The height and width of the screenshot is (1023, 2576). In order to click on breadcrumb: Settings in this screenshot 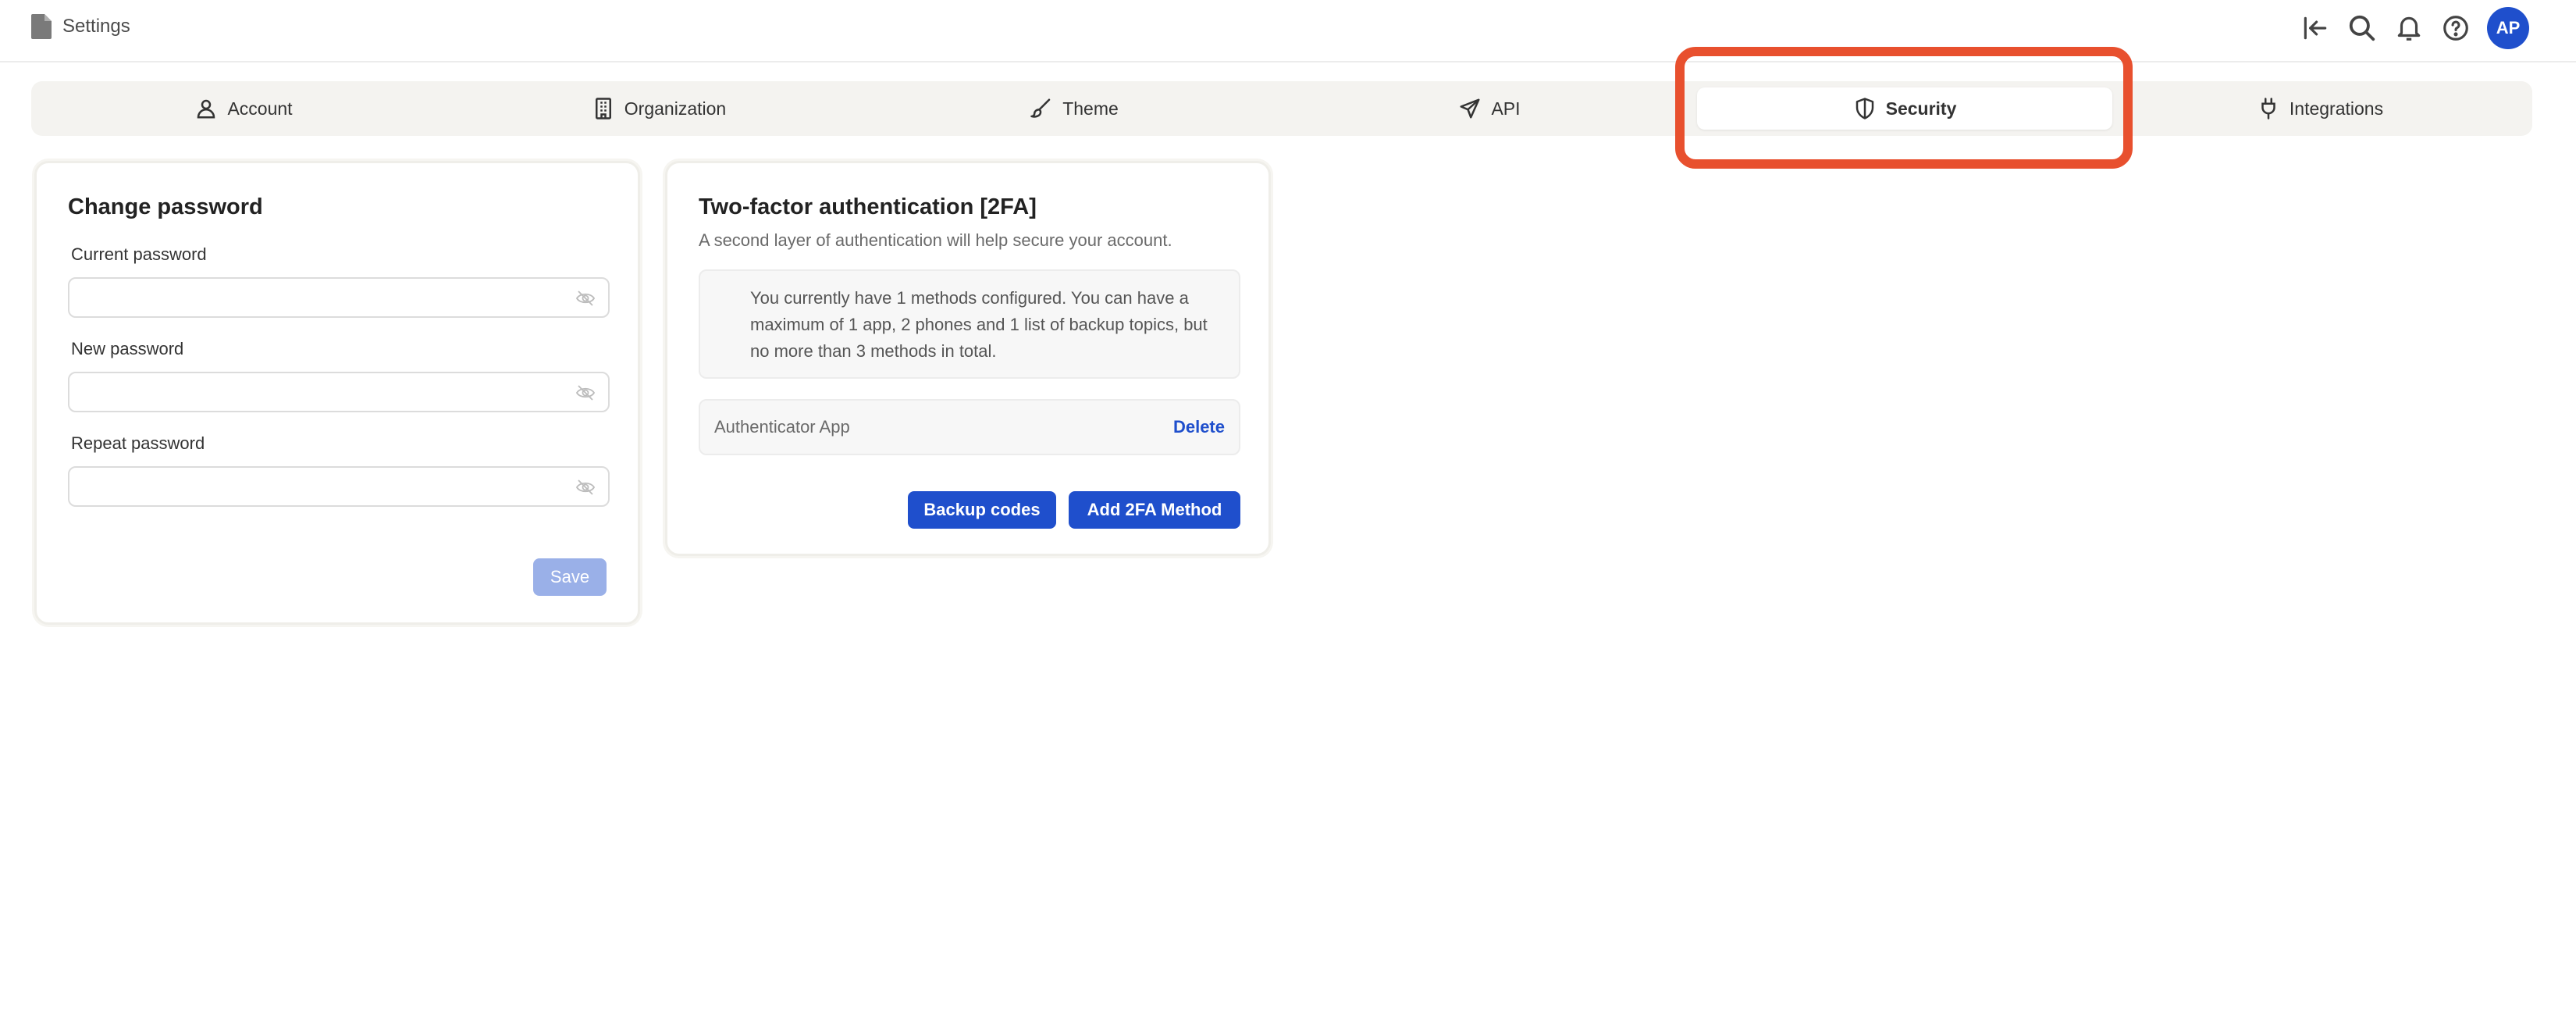, I will do `click(80, 26)`.